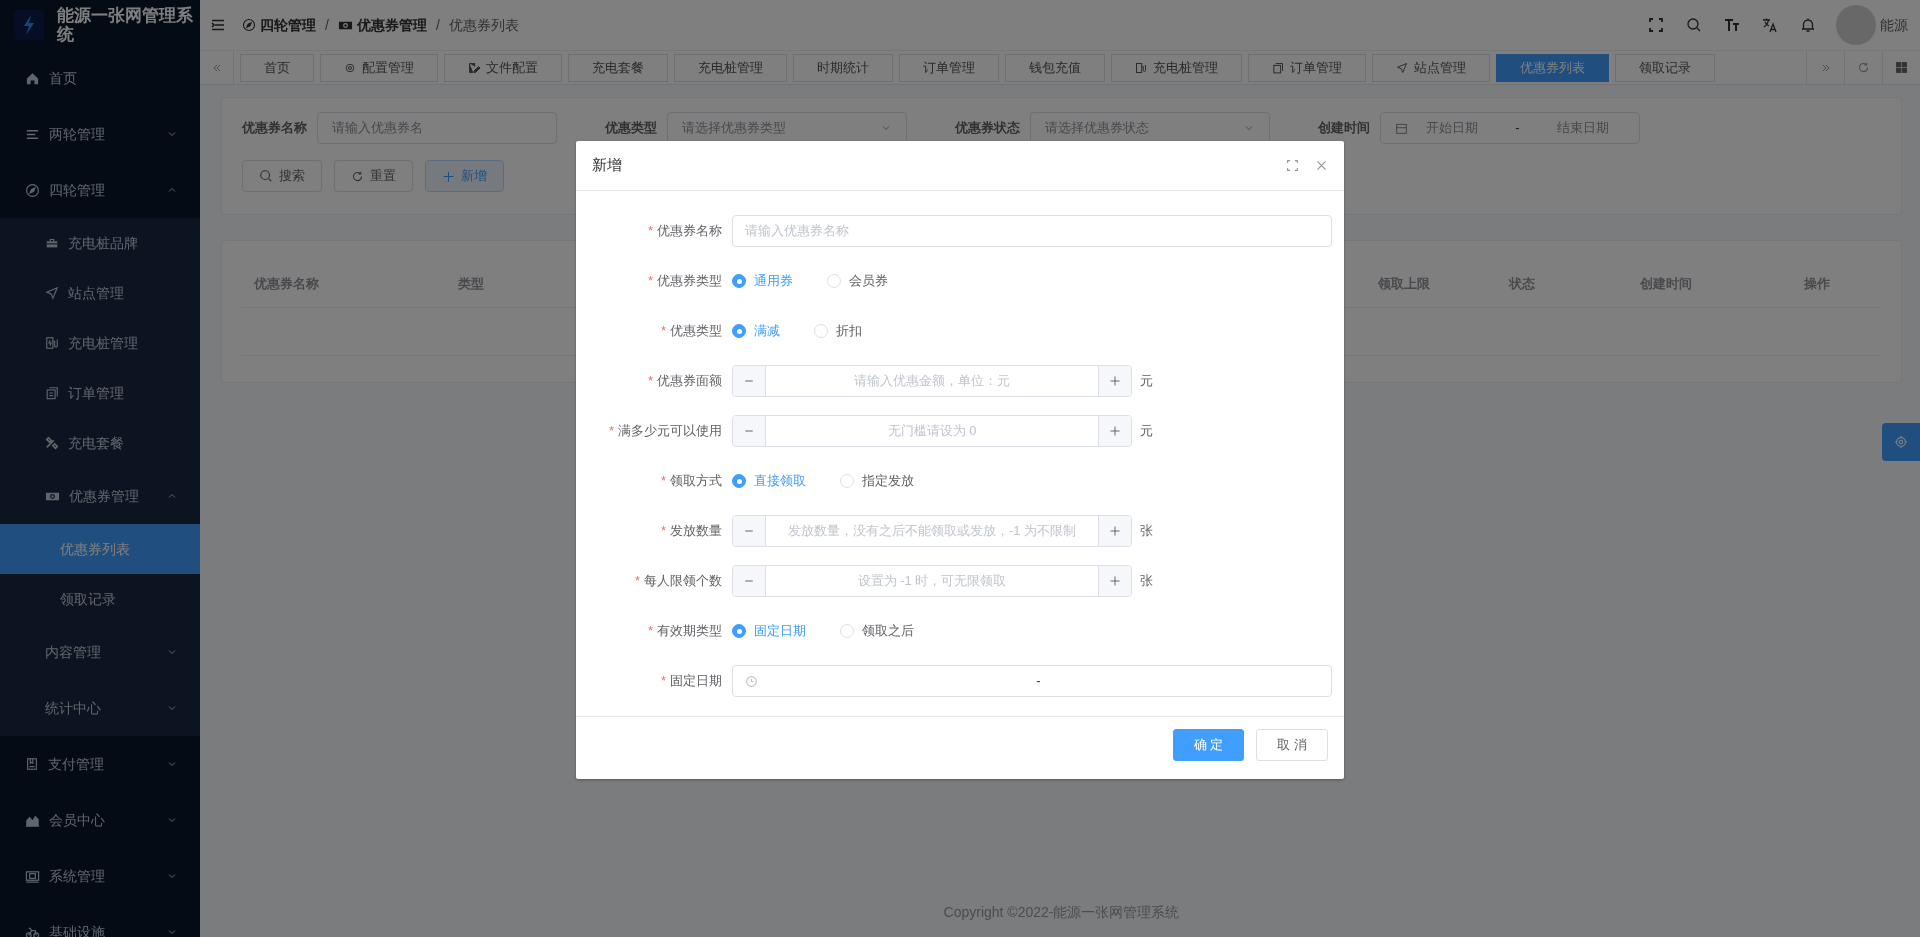  I want to click on font-size-icon, so click(1732, 25).